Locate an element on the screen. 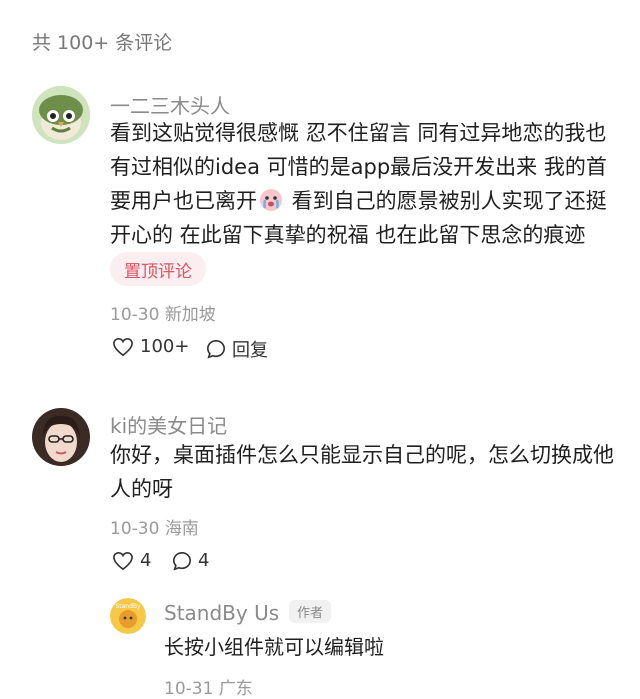 Image resolution: width=640 pixels, height=699 pixels. pinned-comment-tag: 置顶评论 is located at coordinates (158, 269).